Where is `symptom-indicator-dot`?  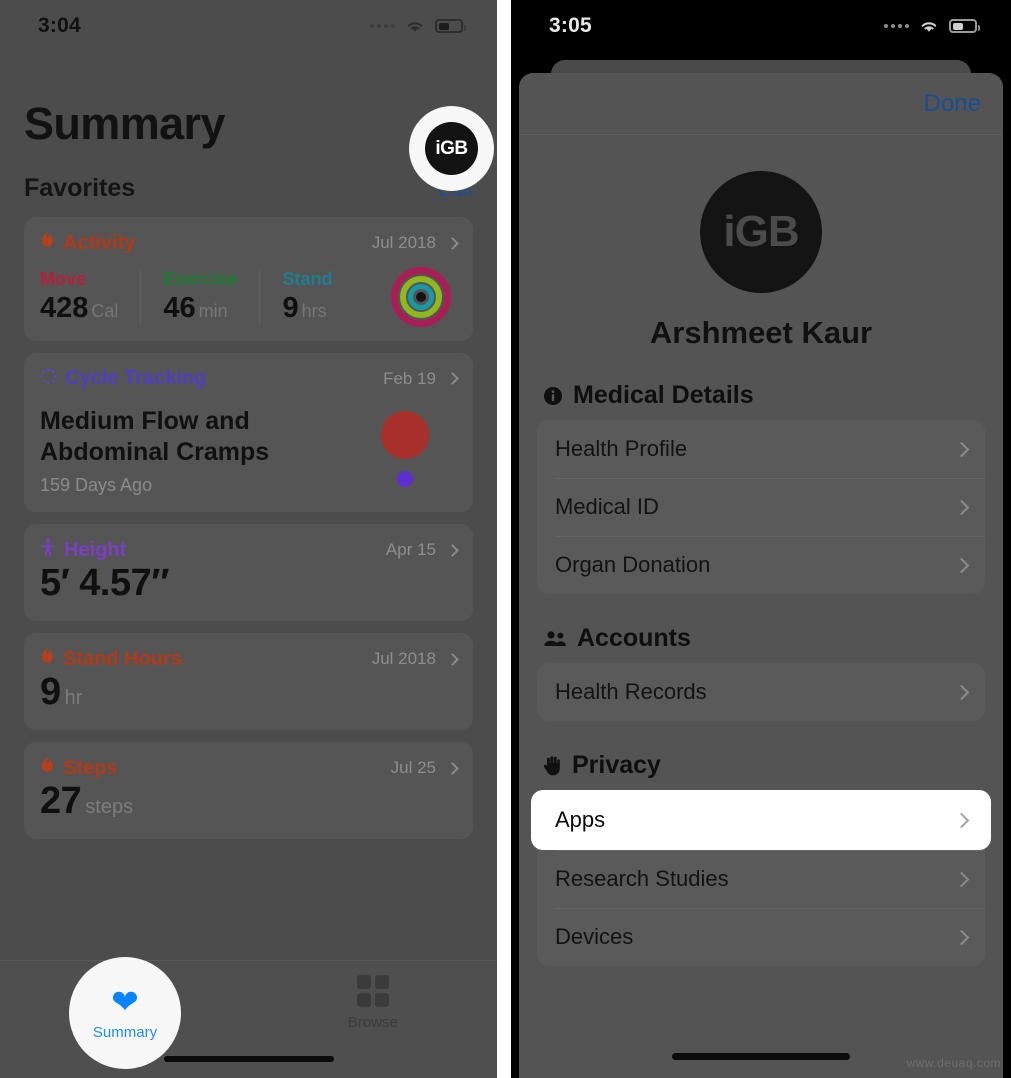
symptom-indicator-dot is located at coordinates (405, 479).